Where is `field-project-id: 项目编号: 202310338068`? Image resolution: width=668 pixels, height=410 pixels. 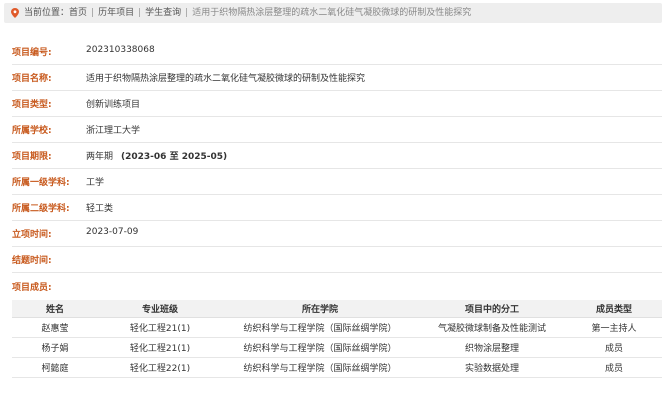
field-project-id: 项目编号: 202310338068 is located at coordinates (337, 51).